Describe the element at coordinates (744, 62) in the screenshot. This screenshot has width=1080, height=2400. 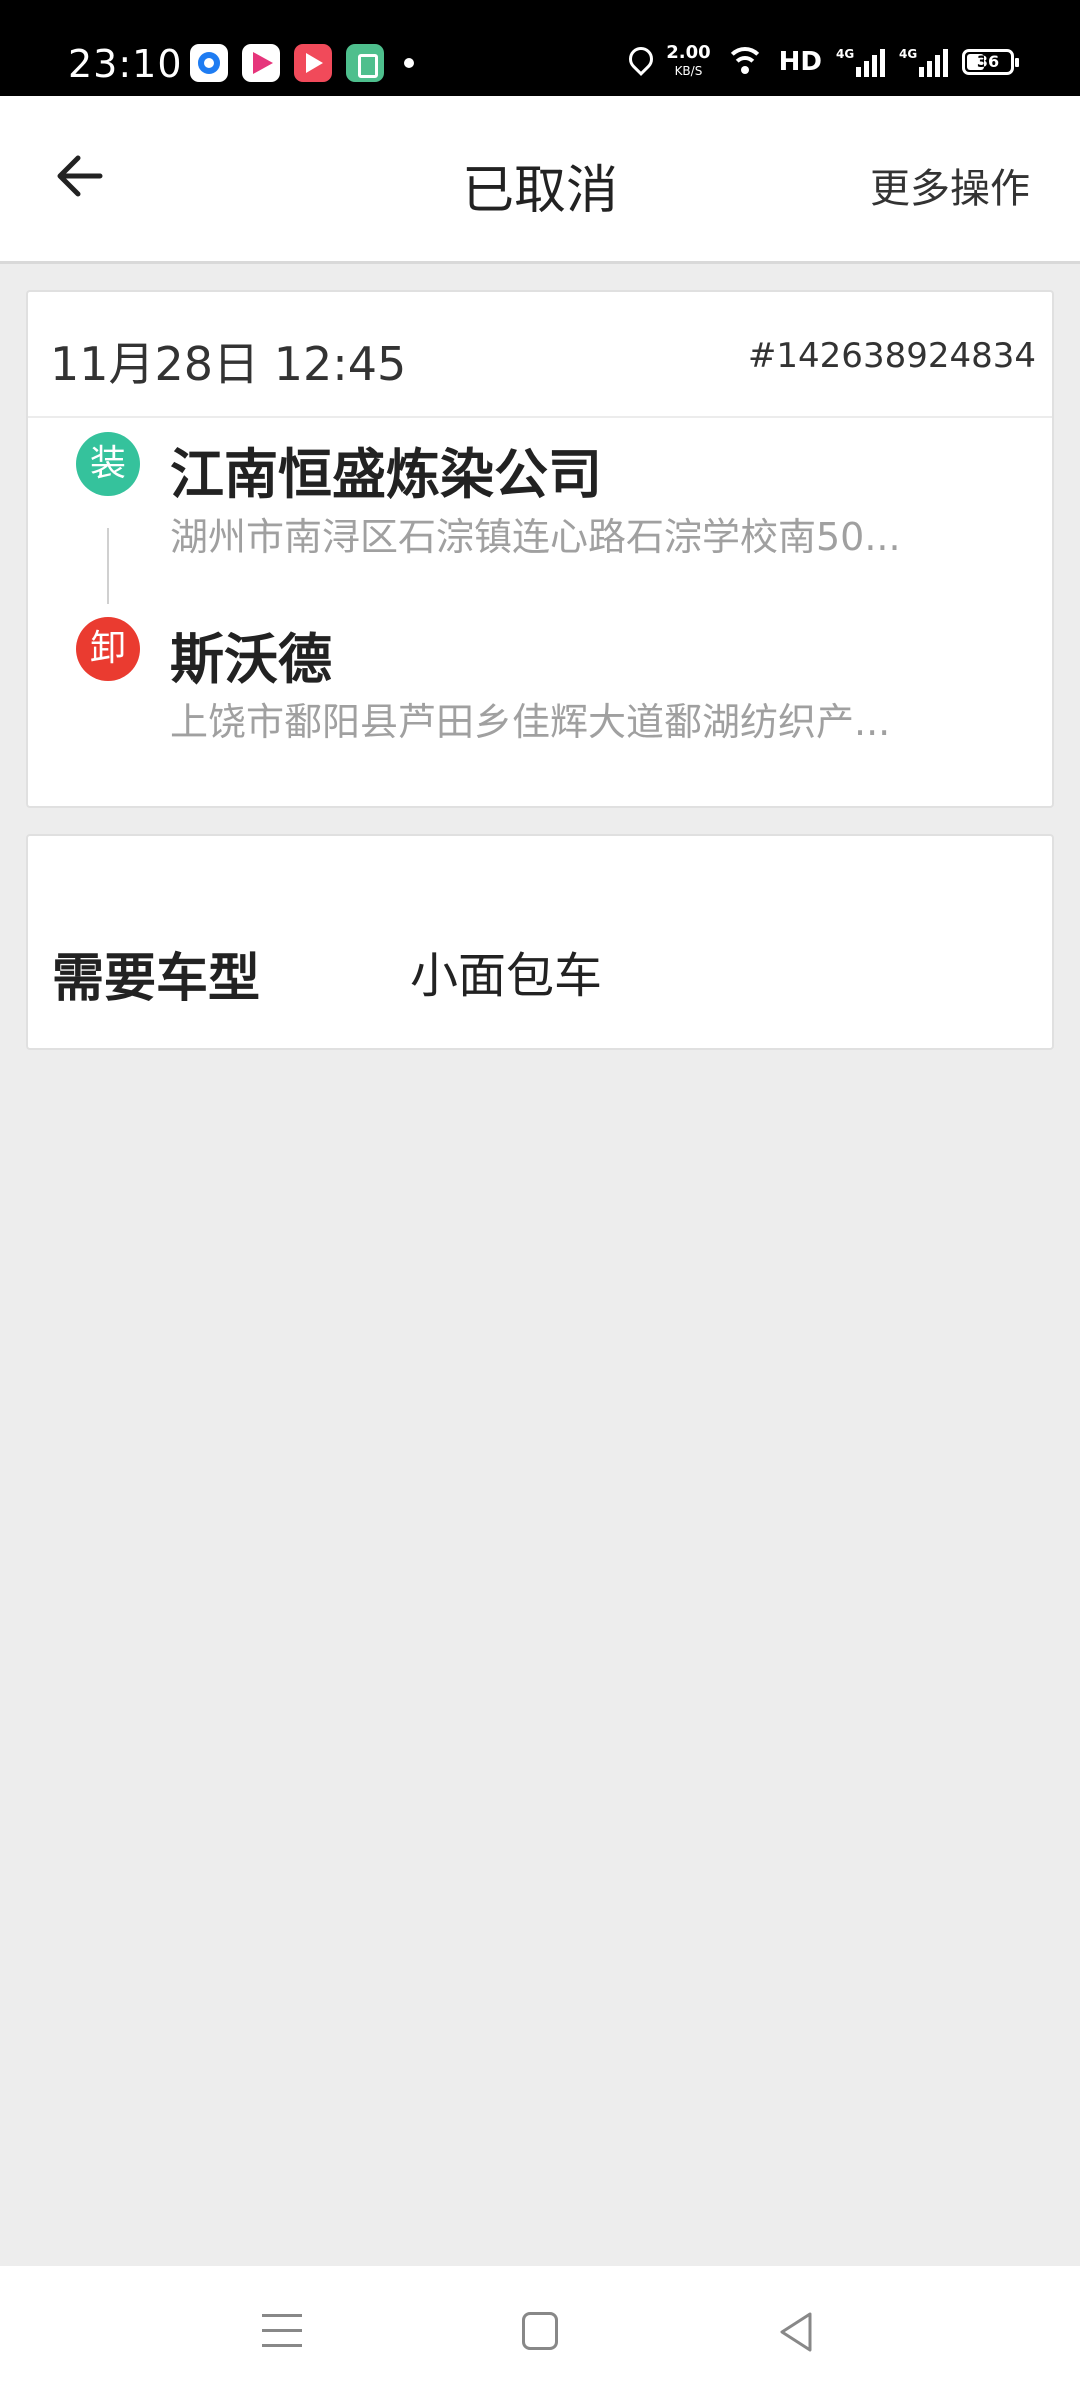
I see `wifi-icon` at that location.